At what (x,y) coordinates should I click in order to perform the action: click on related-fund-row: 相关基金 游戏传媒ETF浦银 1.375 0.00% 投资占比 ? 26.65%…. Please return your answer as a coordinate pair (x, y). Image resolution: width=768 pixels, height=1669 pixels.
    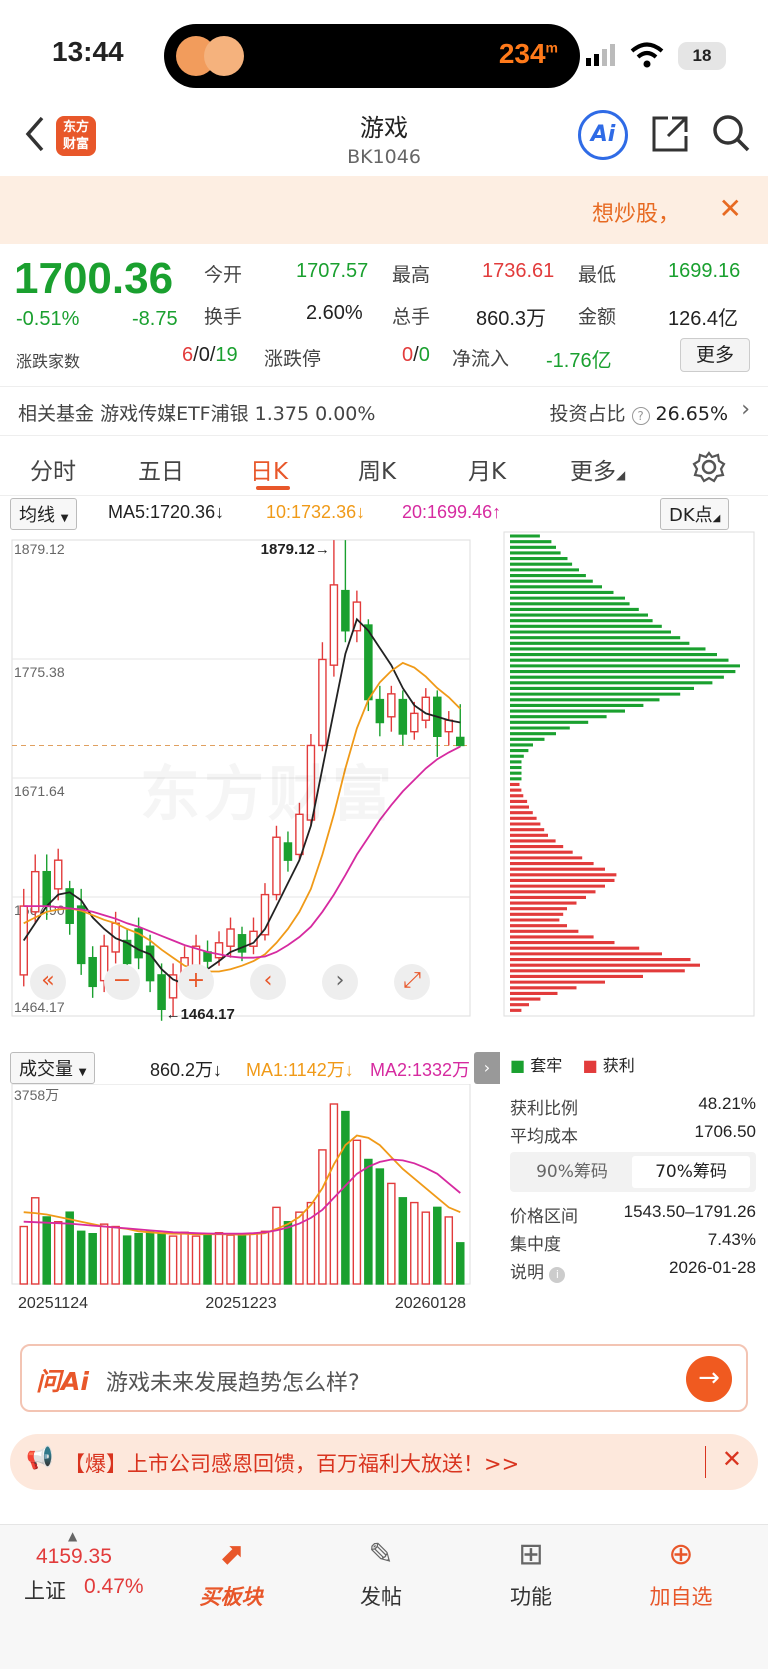
    Looking at the image, I should click on (384, 411).